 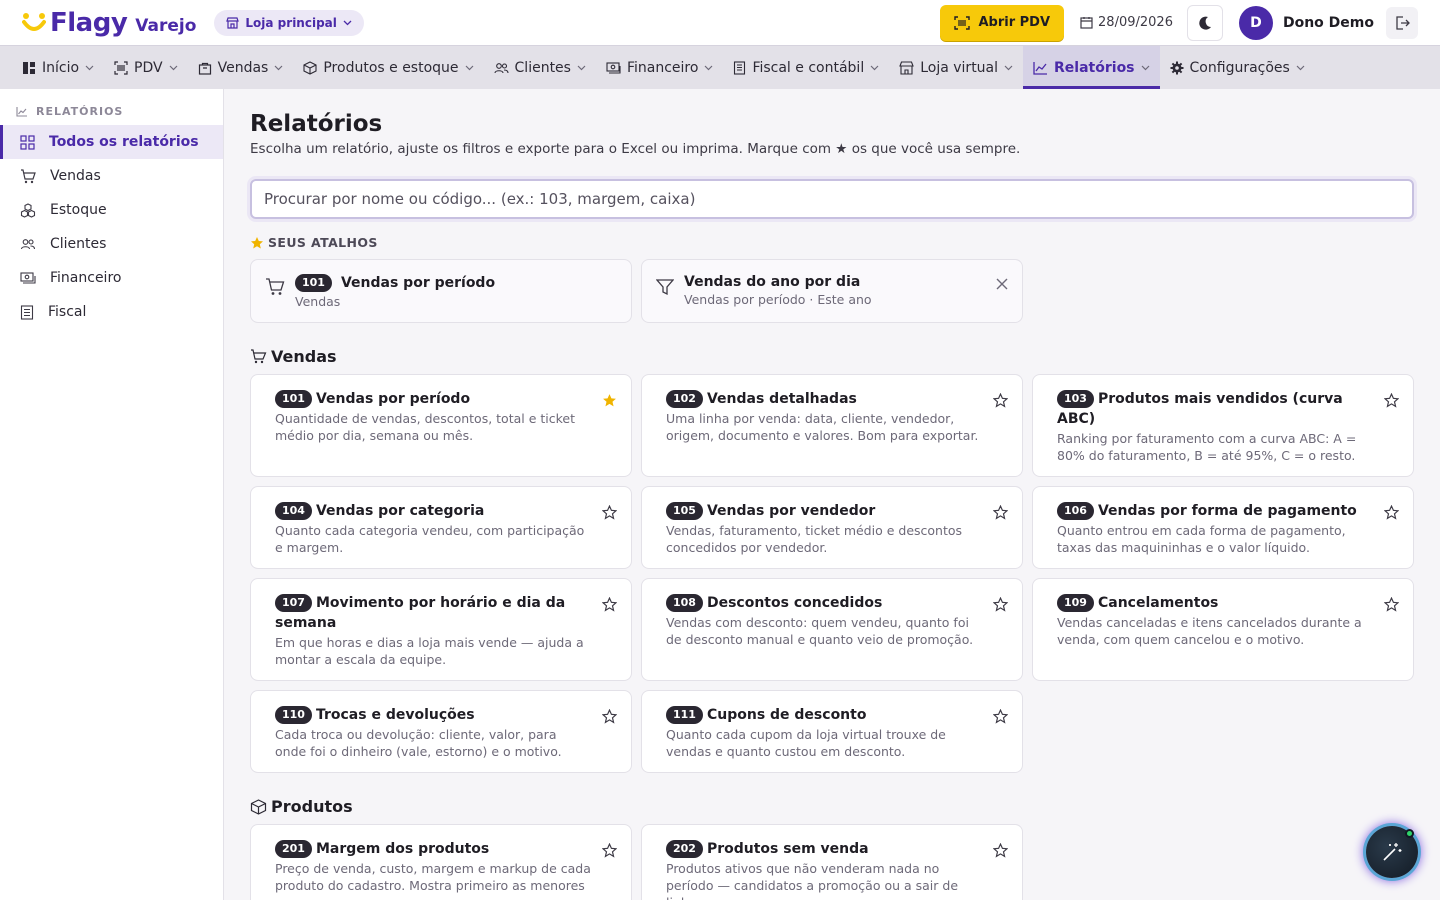 What do you see at coordinates (806, 67) in the screenshot?
I see `nav-fiscal-contabil: Fiscal e contábil` at bounding box center [806, 67].